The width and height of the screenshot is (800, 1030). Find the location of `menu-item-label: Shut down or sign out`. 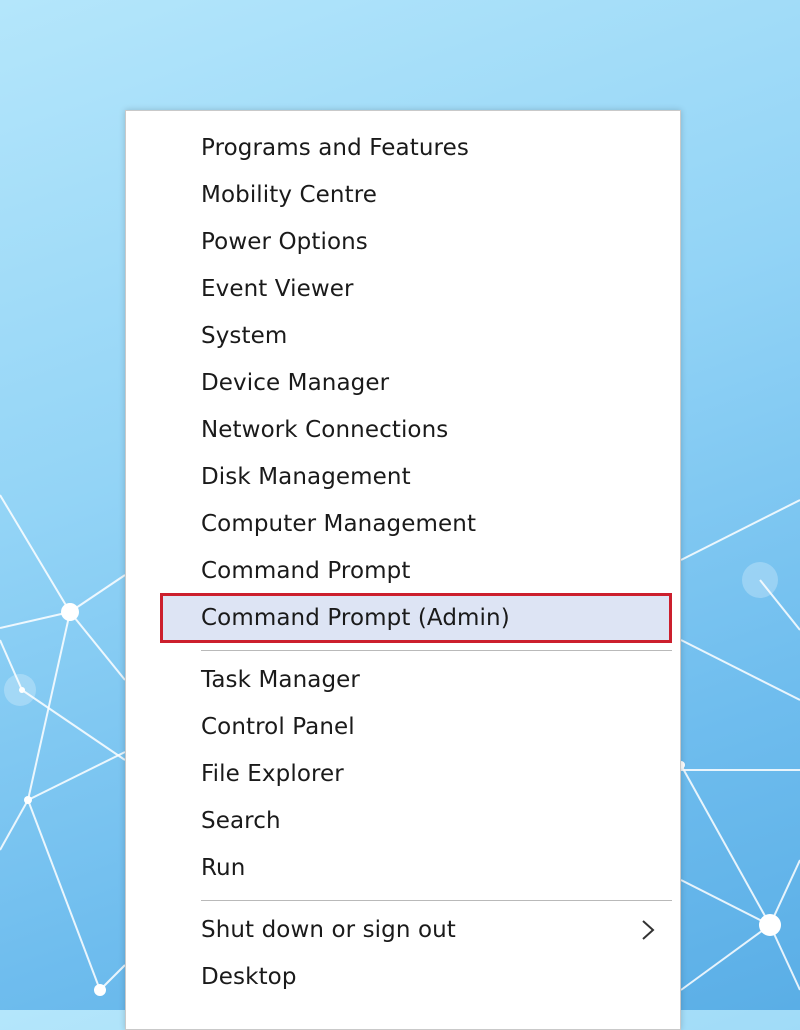

menu-item-label: Shut down or sign out is located at coordinates (328, 930).